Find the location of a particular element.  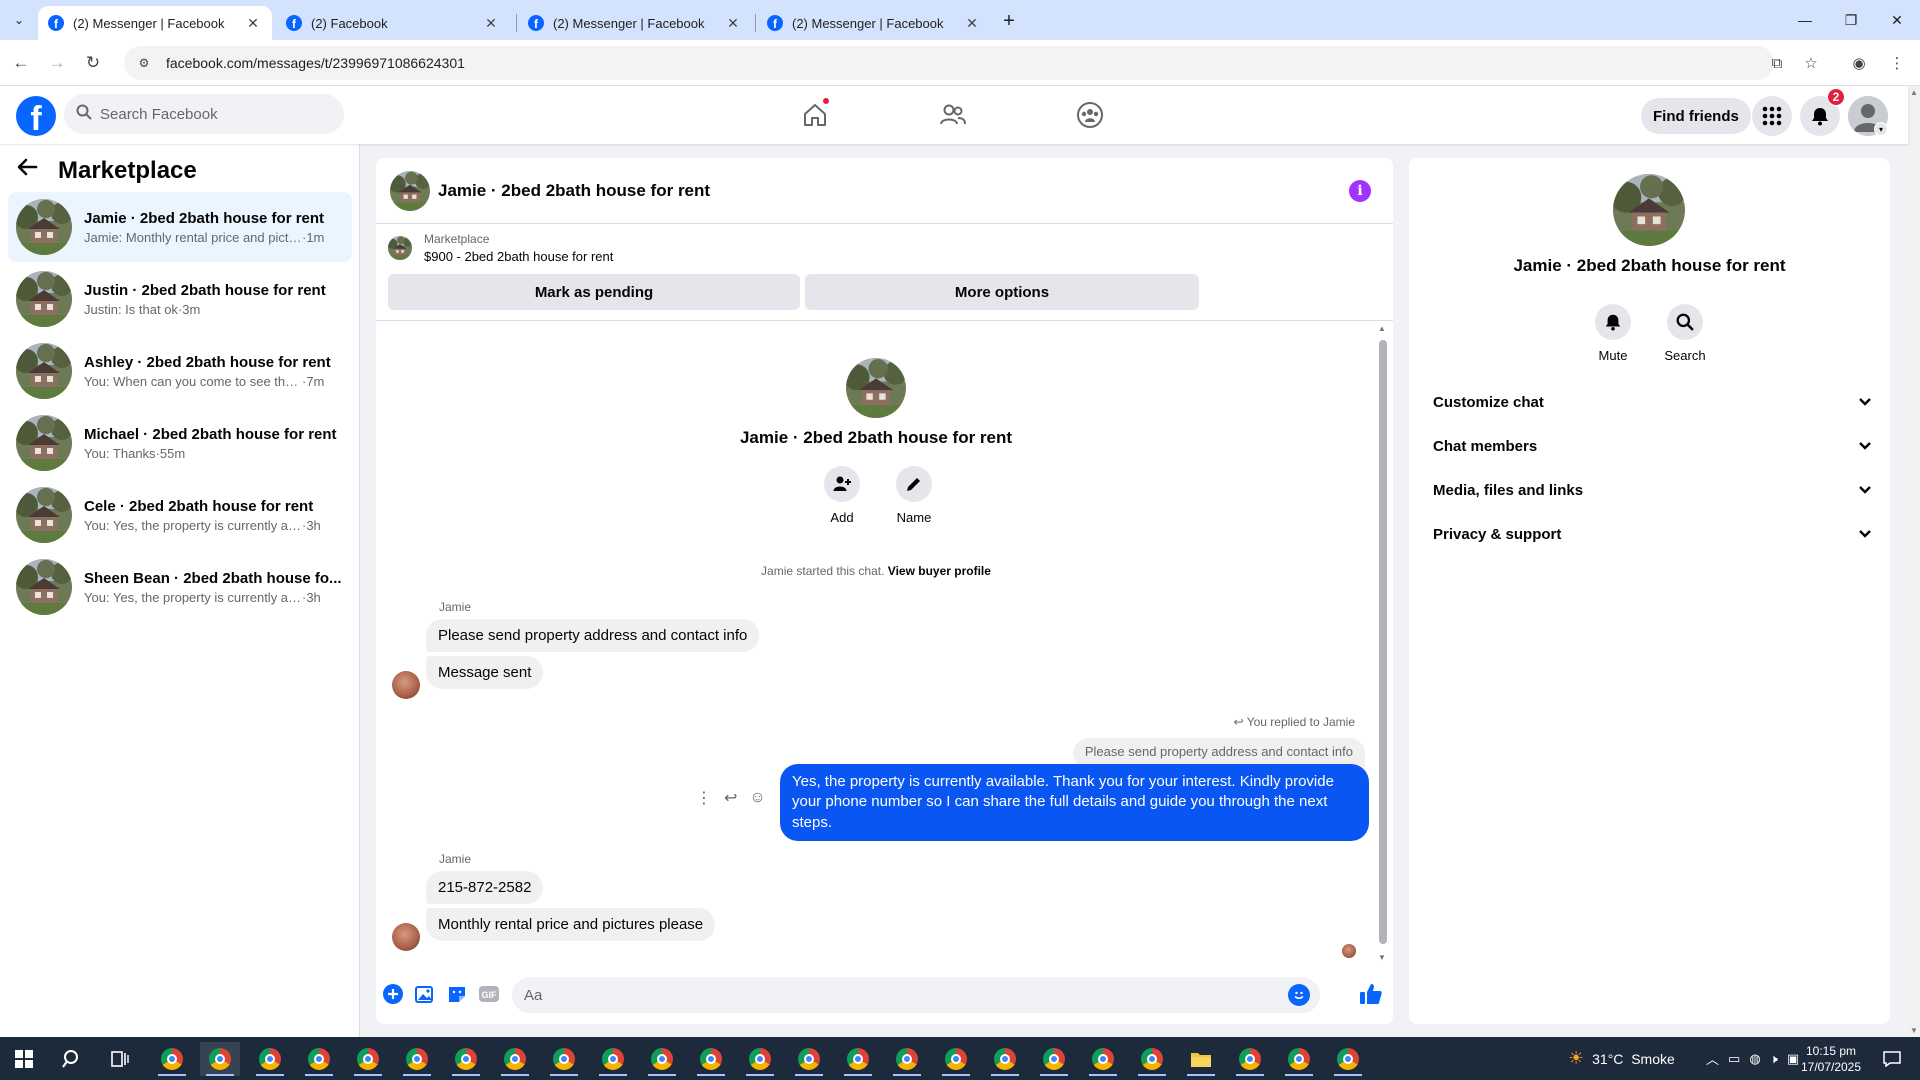

windows-start-icon is located at coordinates (24, 1059).